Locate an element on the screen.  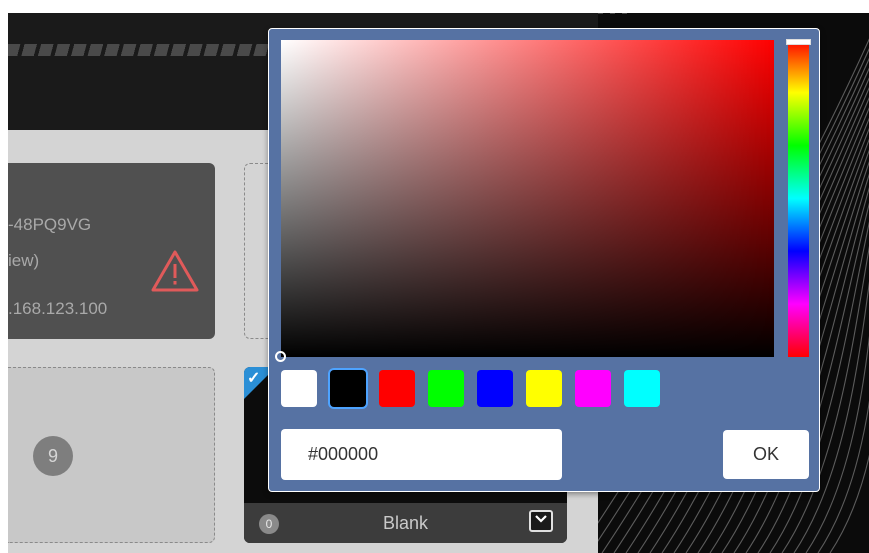
blank-tile-footer: 0 Blank is located at coordinates (405, 523).